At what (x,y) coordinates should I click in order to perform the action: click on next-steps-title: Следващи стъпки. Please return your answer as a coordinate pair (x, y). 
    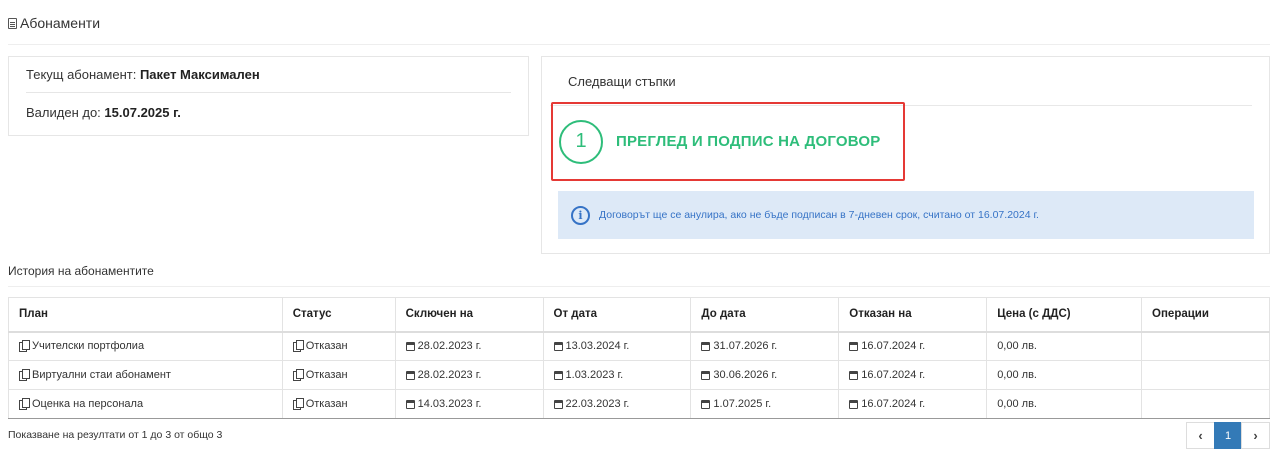
    Looking at the image, I should click on (622, 81).